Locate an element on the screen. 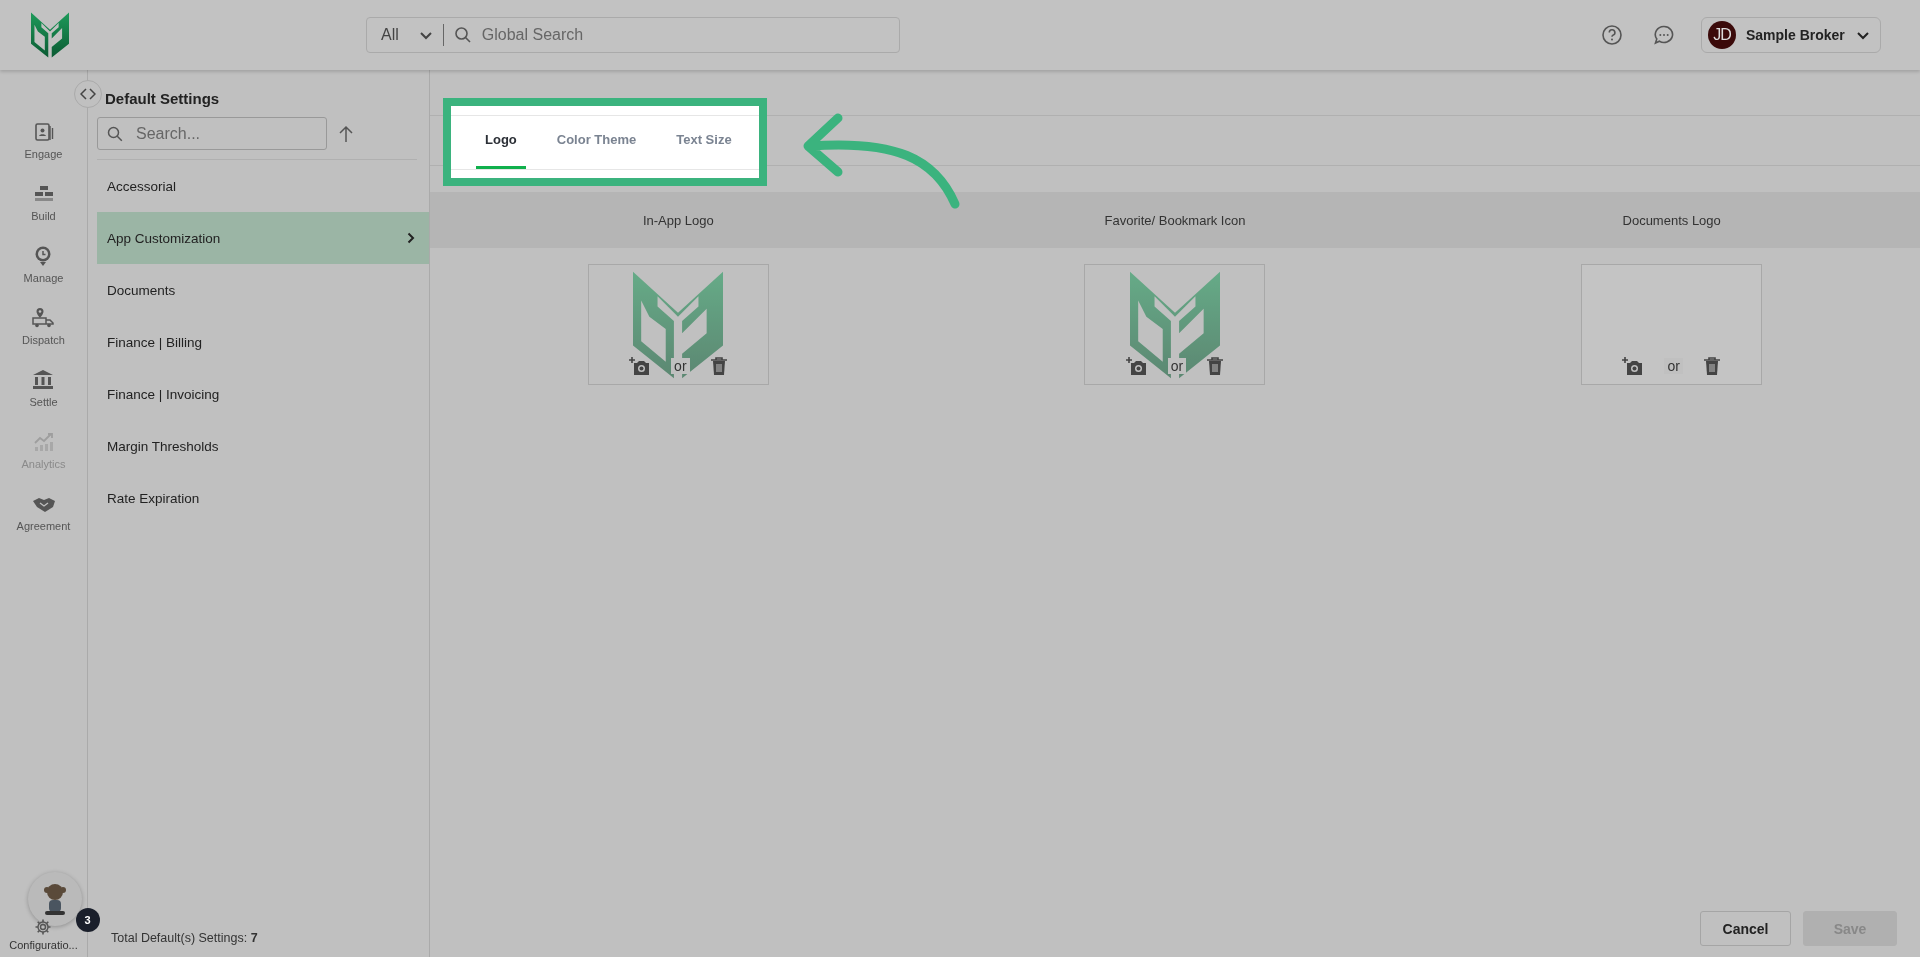 Image resolution: width=1920 pixels, height=957 pixels. settings-count: Total Default(s) Settings: 7 is located at coordinates (184, 939).